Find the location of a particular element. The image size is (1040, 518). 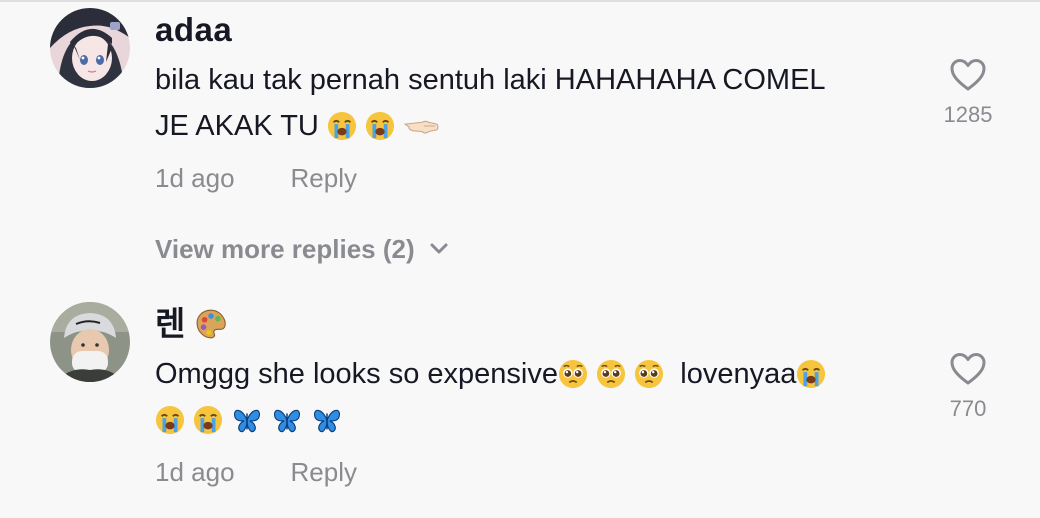

username: 렌 is located at coordinates (191, 324).